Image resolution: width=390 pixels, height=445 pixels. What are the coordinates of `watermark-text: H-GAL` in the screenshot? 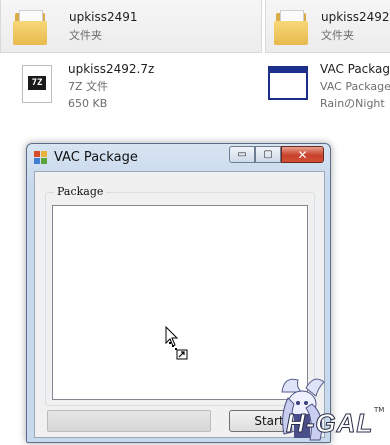 It's located at (329, 423).